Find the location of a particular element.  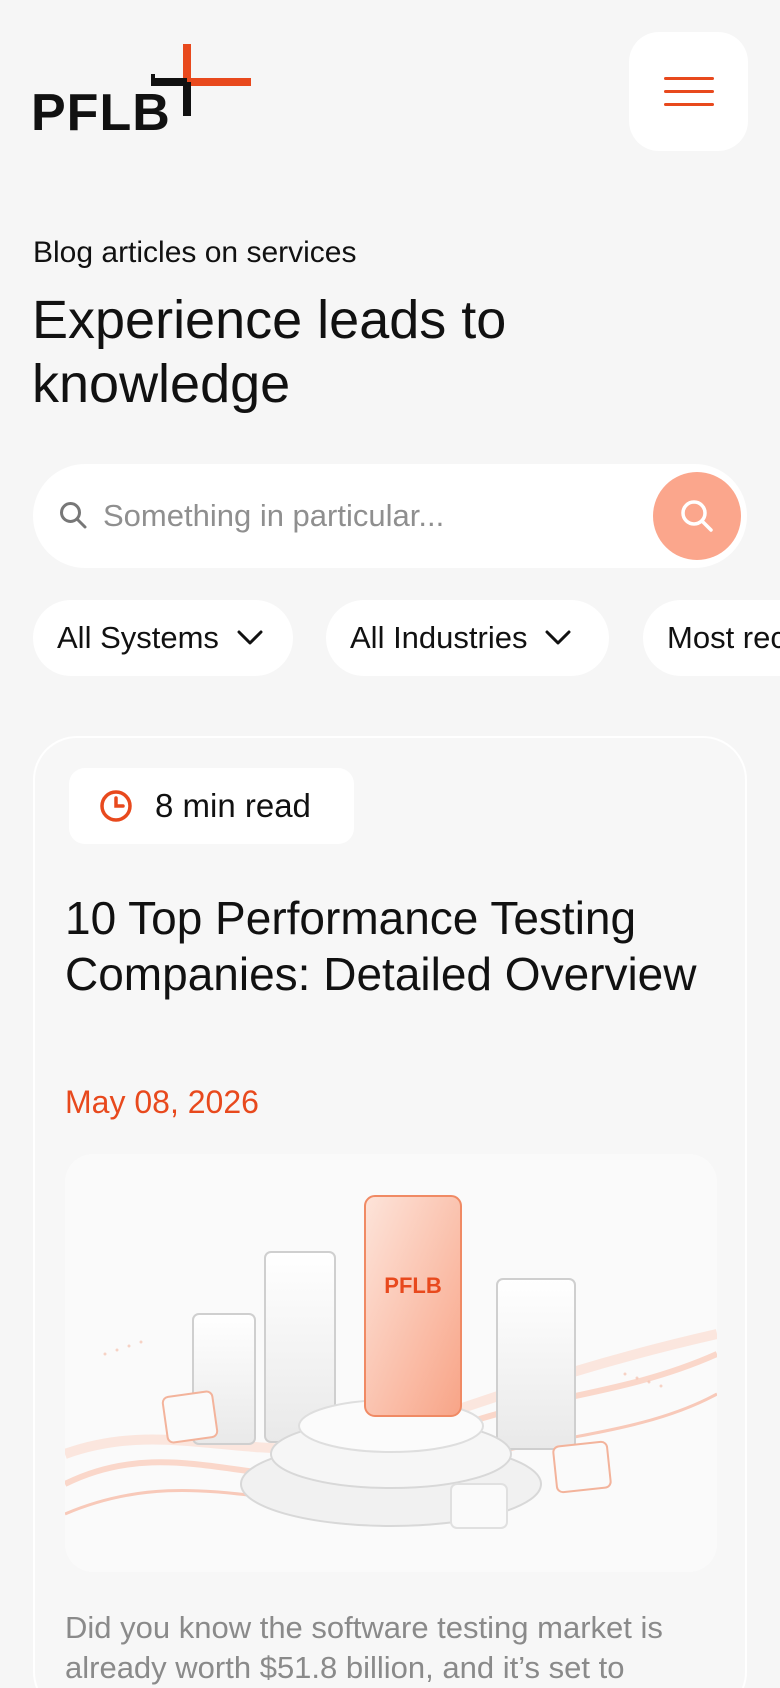

filter-label: All Industries is located at coordinates (439, 637).